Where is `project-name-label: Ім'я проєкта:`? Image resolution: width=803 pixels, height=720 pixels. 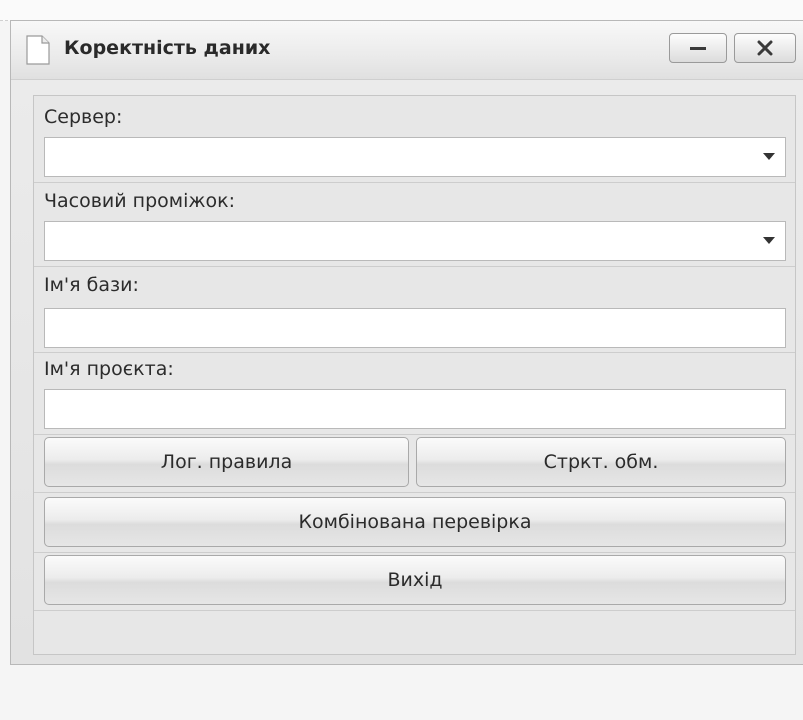 project-name-label: Ім'я проєкта: is located at coordinates (109, 369).